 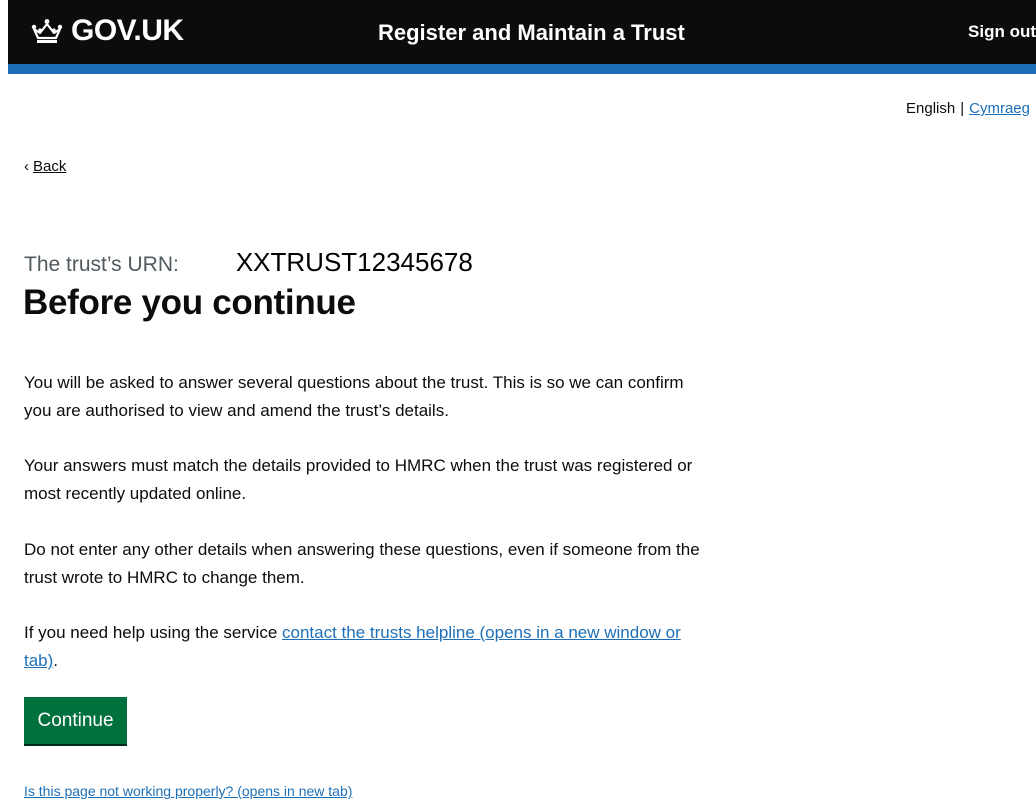 I want to click on back-link: ‹ Back, so click(x=45, y=166).